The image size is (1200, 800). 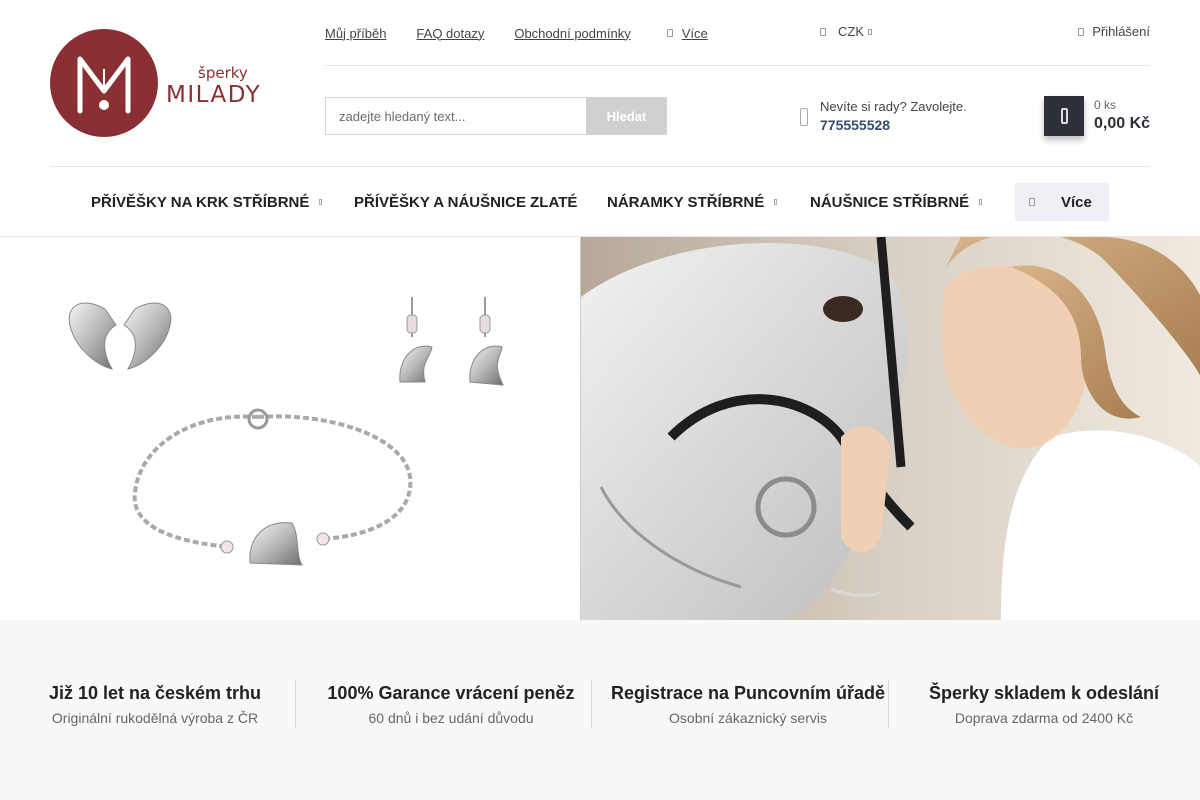 What do you see at coordinates (600, 166) in the screenshot?
I see `header-bottom-divider` at bounding box center [600, 166].